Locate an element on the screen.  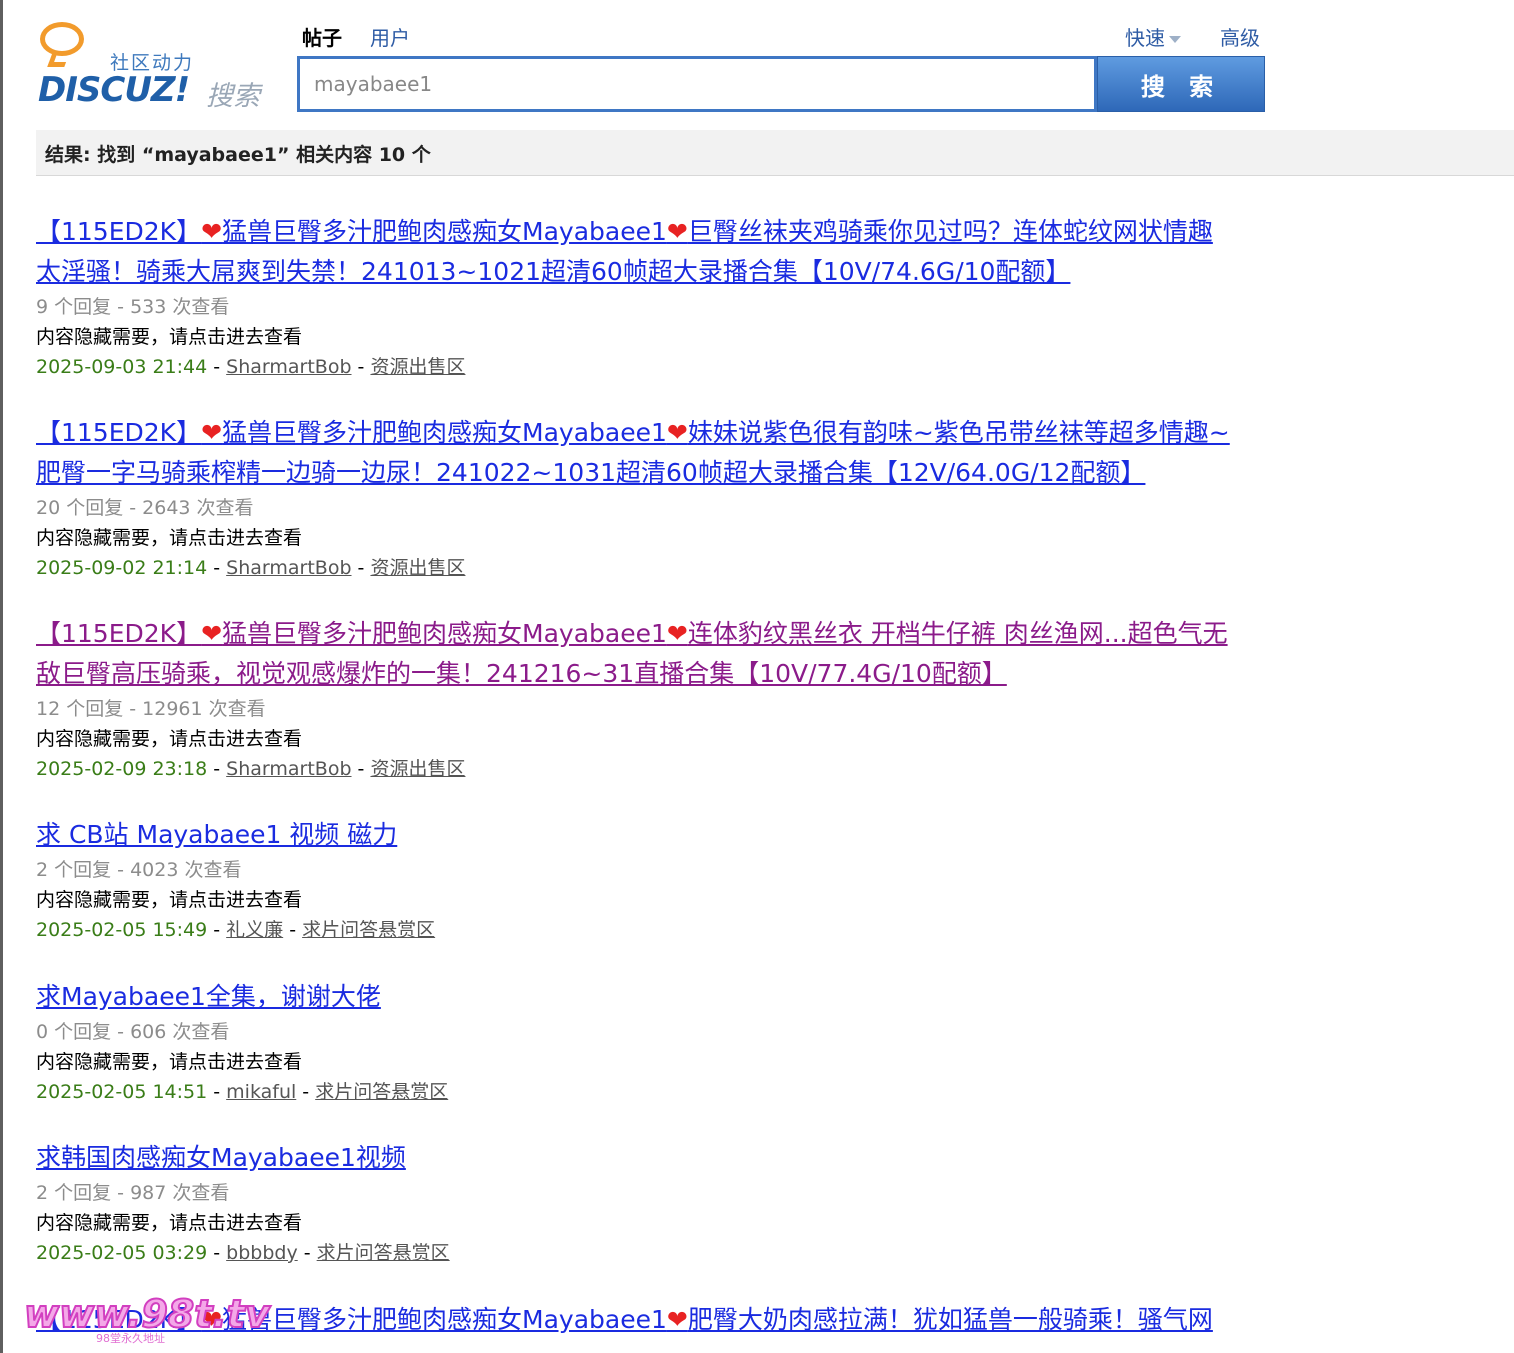
result-meta: 2025-09-02 21:14 - SharmartBob - 资源出售区 is located at coordinates (251, 568).